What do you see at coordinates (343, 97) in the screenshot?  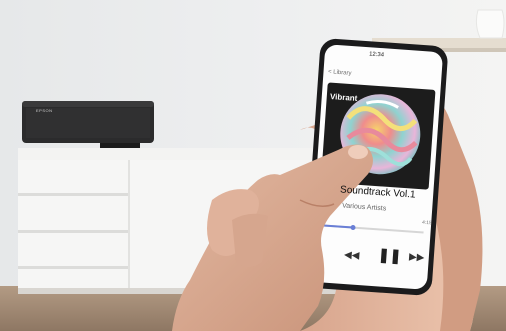 I see `album-label: Vibrant` at bounding box center [343, 97].